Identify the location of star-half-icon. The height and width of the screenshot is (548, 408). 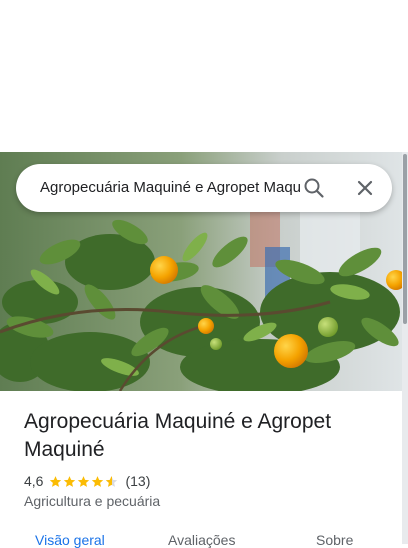
(112, 481).